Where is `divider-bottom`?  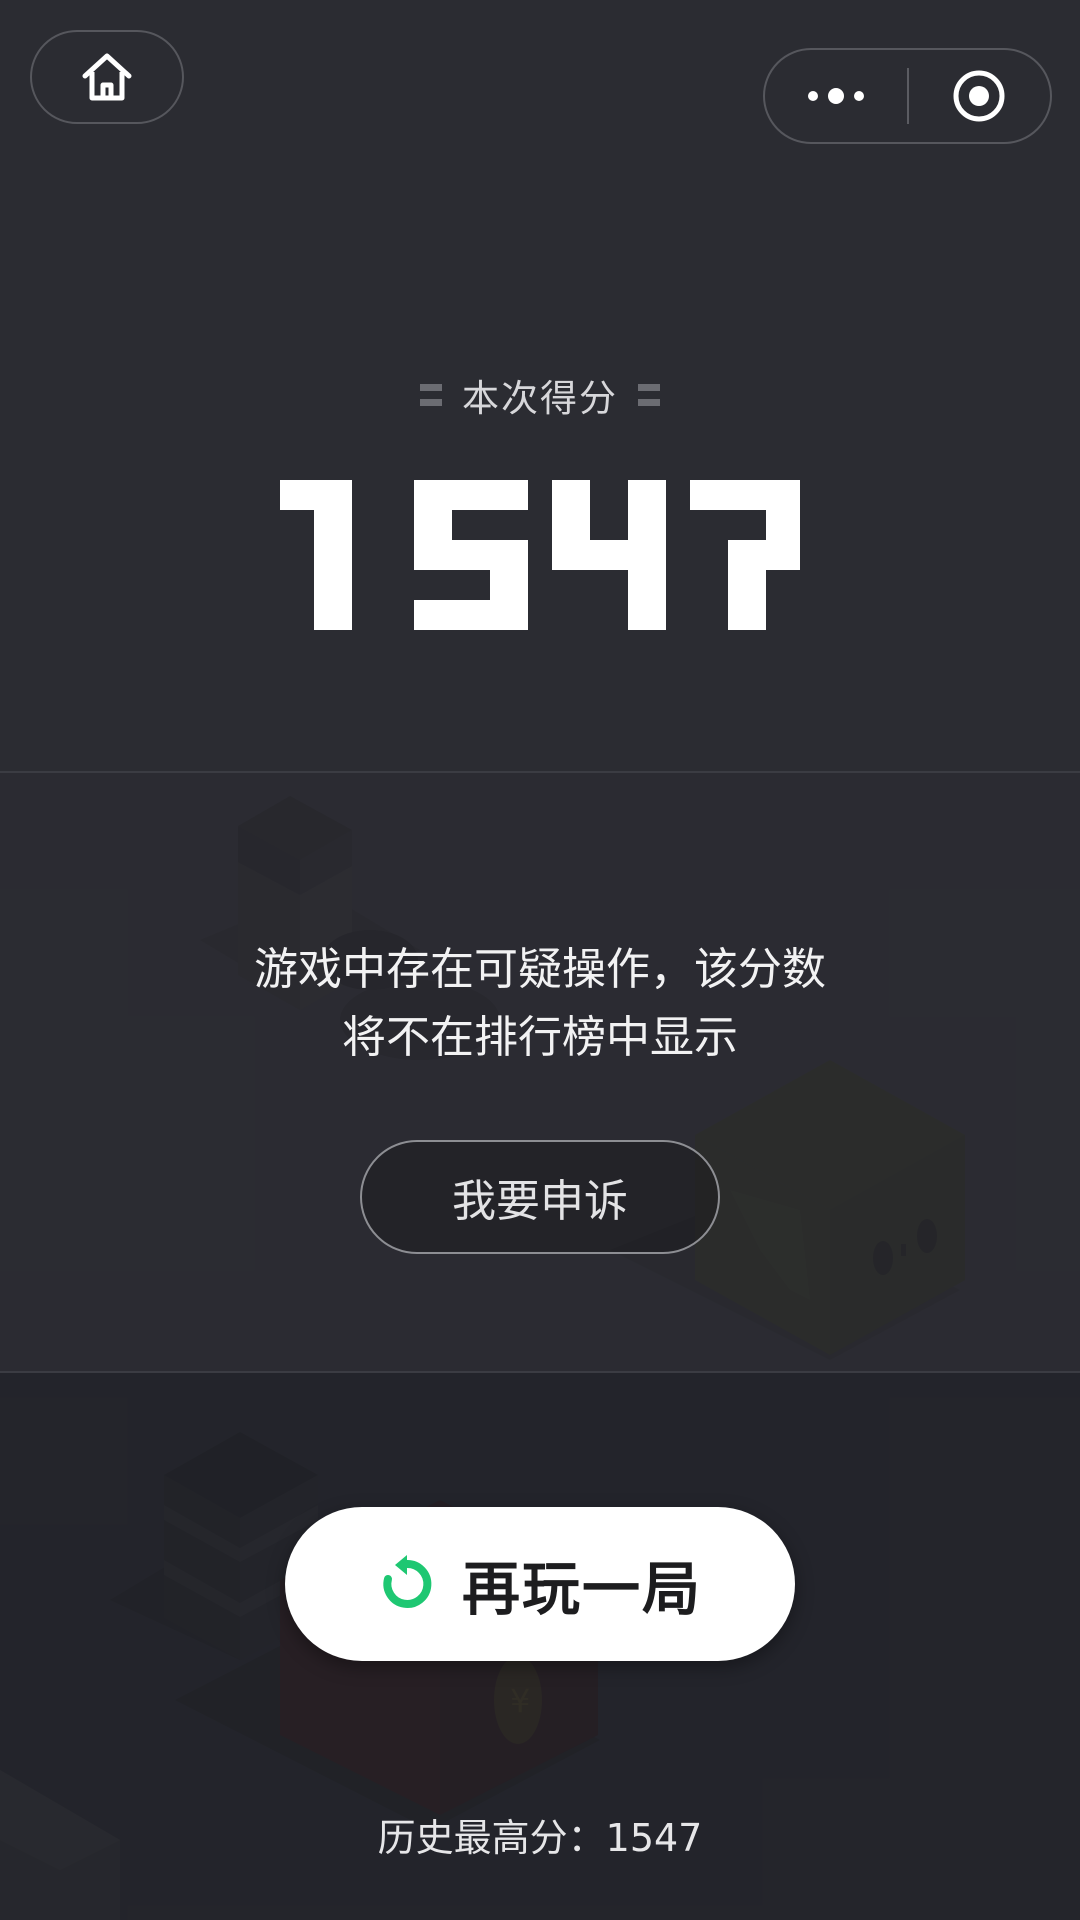
divider-bottom is located at coordinates (540, 1372).